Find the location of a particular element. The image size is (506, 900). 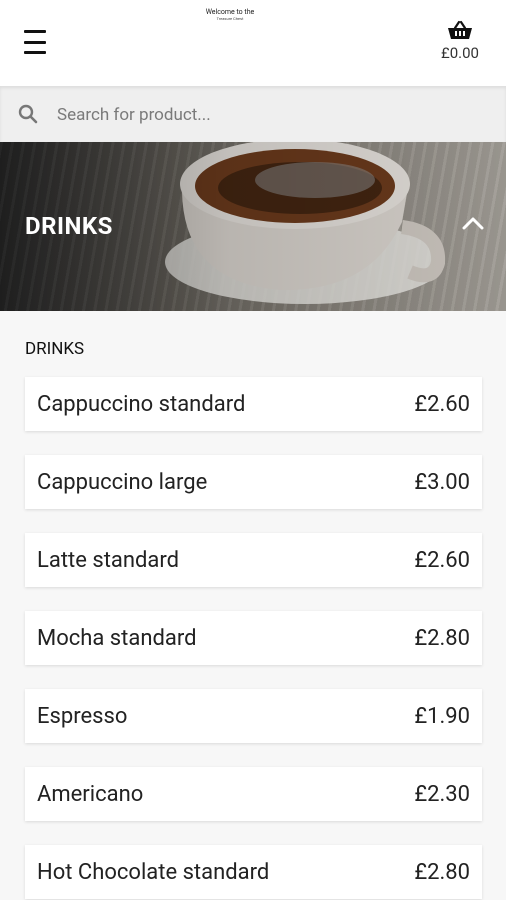

product-name: Hot Chocolate standard is located at coordinates (153, 872).